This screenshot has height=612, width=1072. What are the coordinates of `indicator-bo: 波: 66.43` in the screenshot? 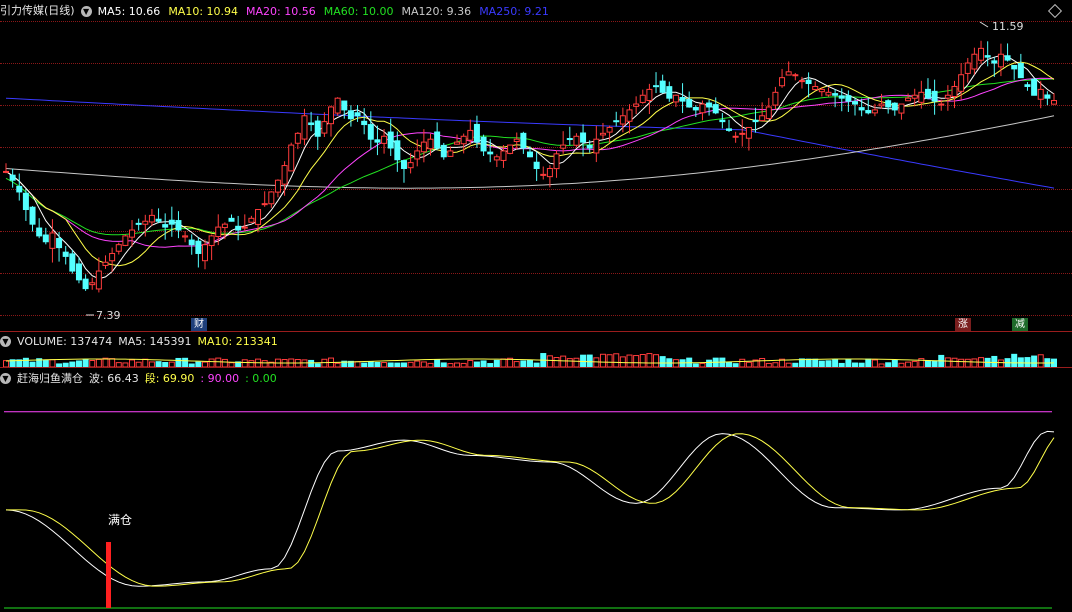 It's located at (114, 378).